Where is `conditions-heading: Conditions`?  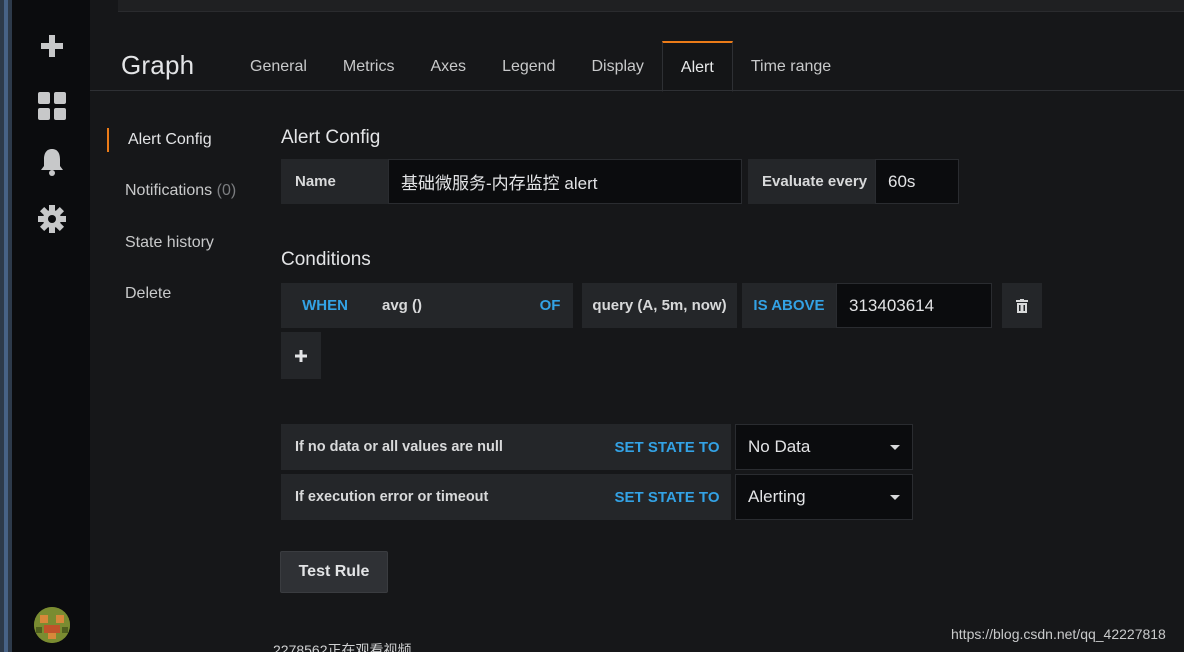
conditions-heading: Conditions is located at coordinates (326, 259).